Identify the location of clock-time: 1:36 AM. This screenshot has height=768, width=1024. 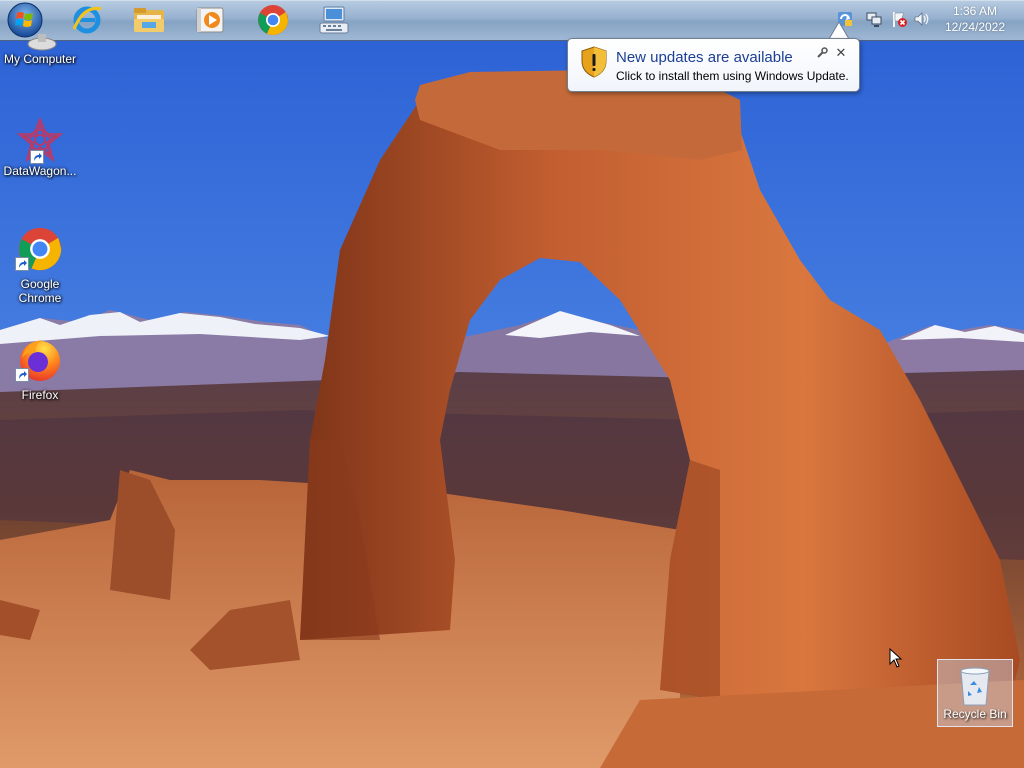
(975, 11).